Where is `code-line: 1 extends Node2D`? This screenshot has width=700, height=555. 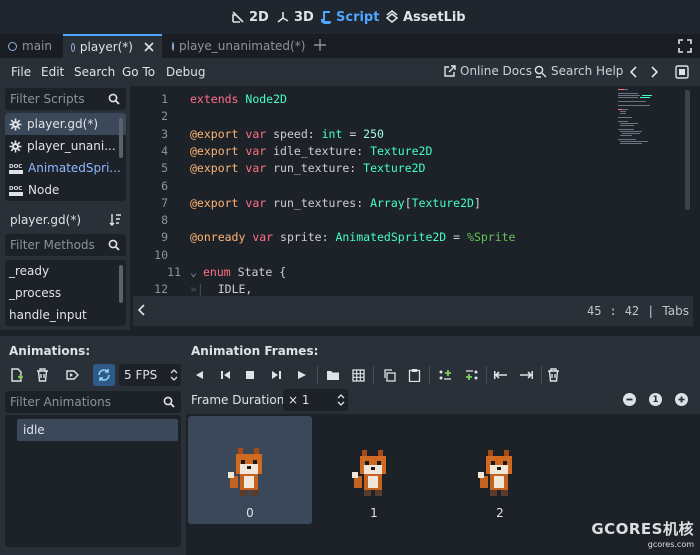 code-line: 1 extends Node2D is located at coordinates (373, 100).